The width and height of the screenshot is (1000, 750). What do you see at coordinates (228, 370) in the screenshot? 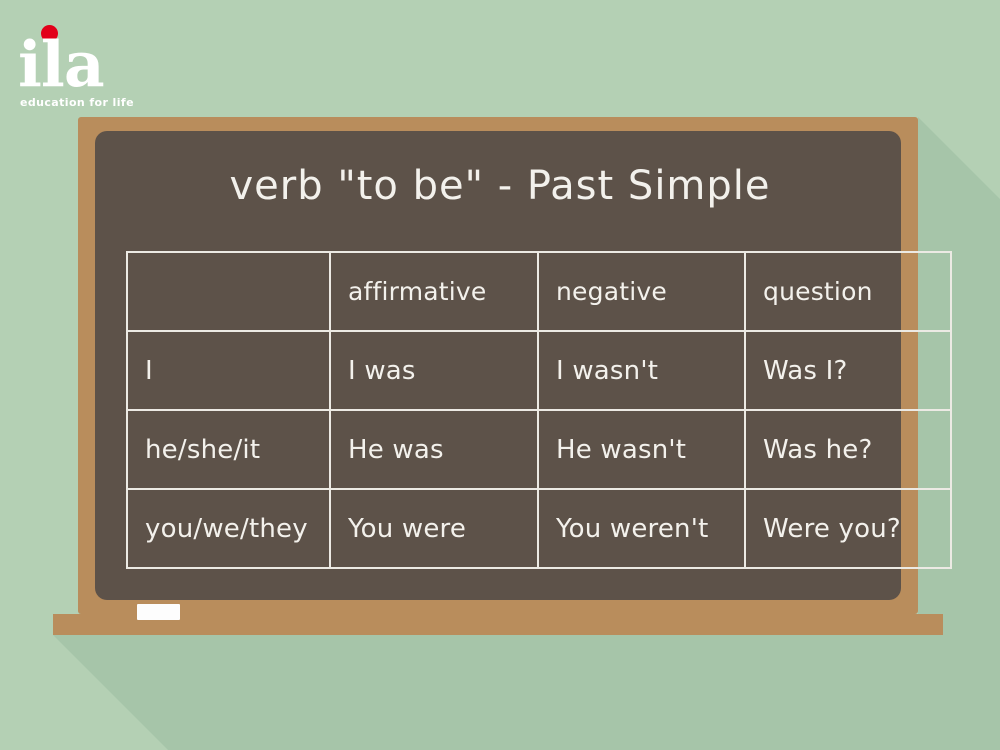
I see `cell-subject: I` at bounding box center [228, 370].